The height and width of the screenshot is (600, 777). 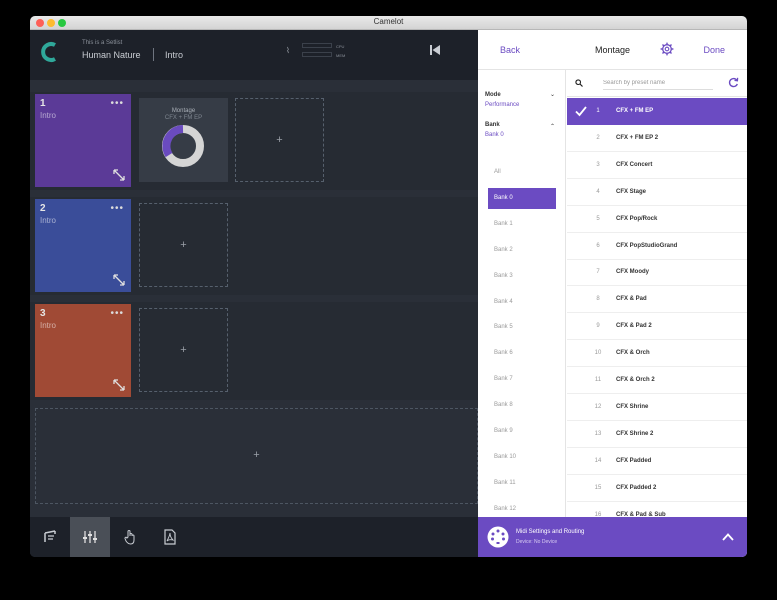 What do you see at coordinates (522, 353) in the screenshot?
I see `bank-item: Bank 6` at bounding box center [522, 353].